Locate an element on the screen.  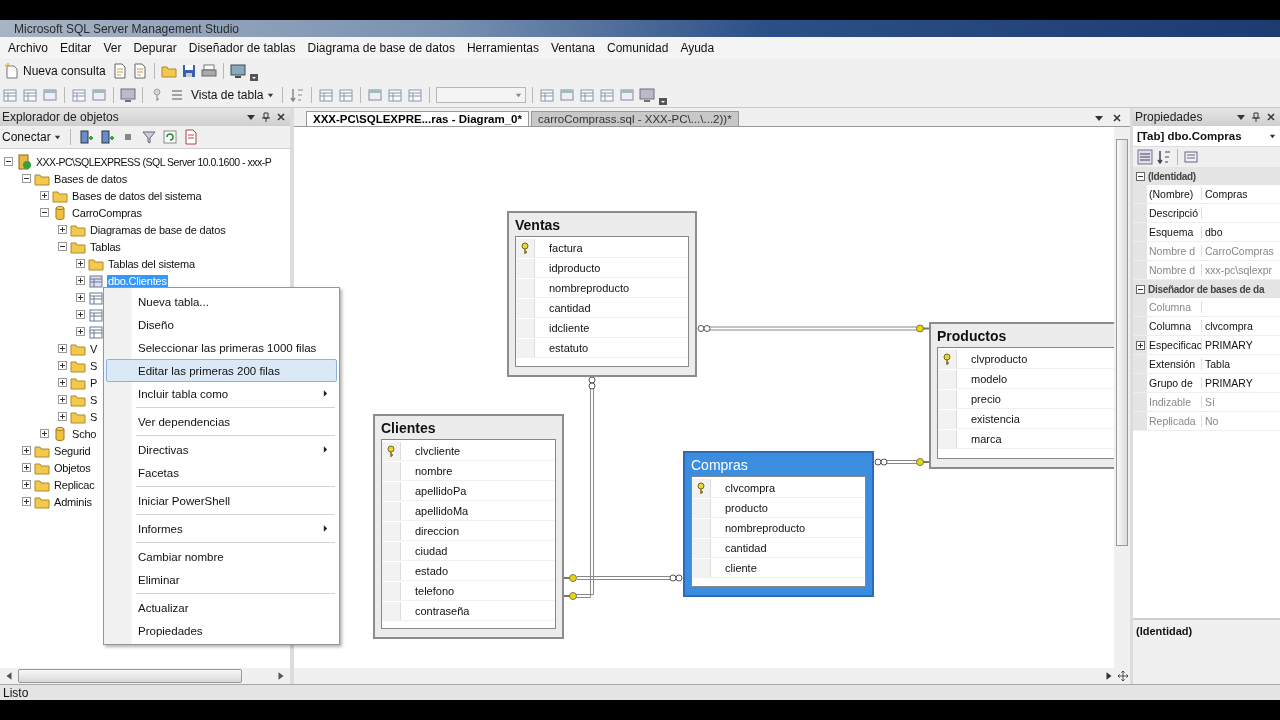
new-query-button: Nueva consulta is located at coordinates (55, 71).